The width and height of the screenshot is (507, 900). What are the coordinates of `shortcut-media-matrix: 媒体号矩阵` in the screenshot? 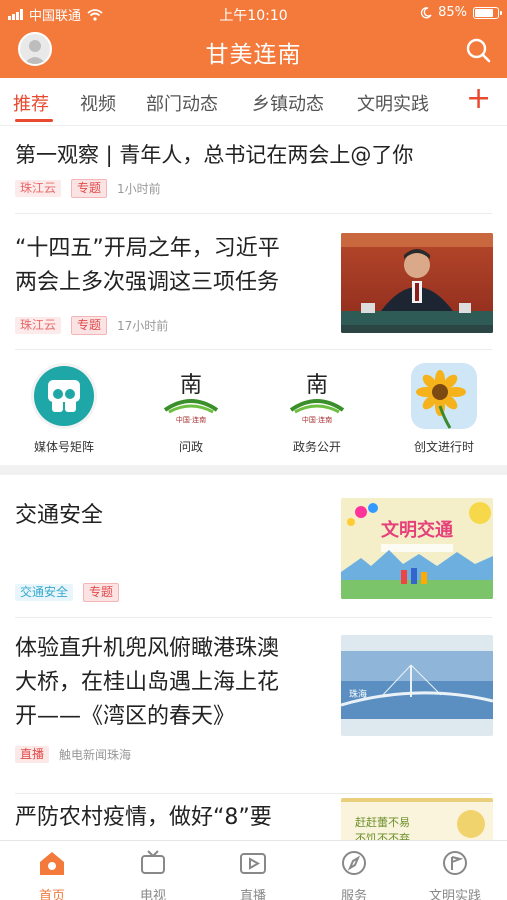 It's located at (64, 408).